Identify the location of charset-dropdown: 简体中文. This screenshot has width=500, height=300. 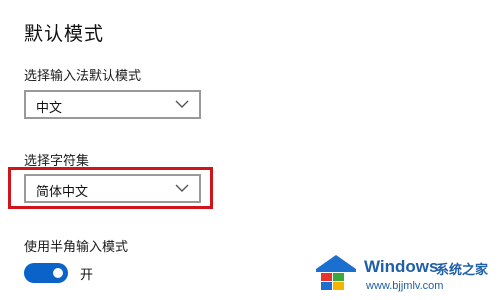
(112, 188).